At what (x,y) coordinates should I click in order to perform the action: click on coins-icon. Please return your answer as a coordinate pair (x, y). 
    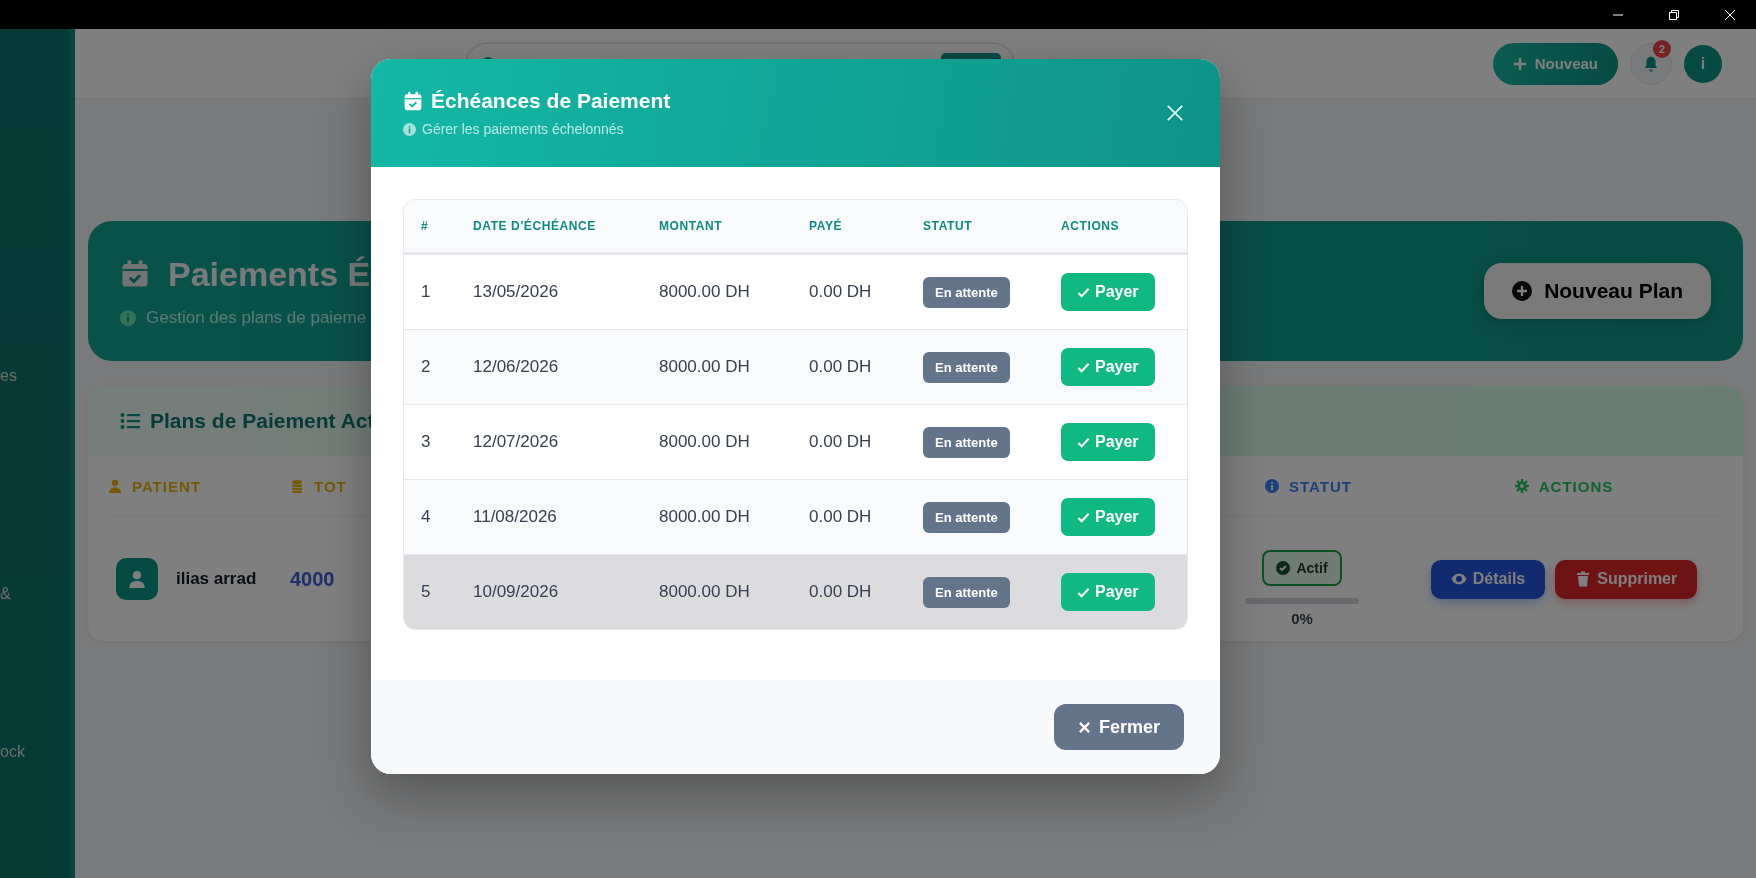
    Looking at the image, I should click on (297, 486).